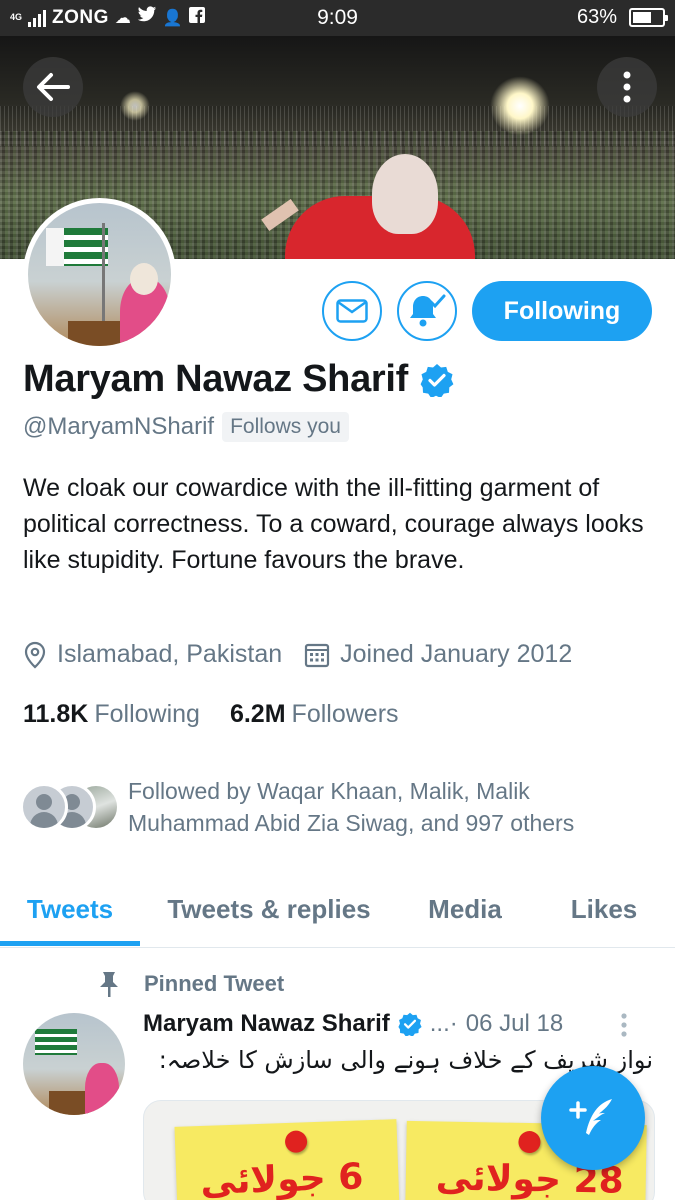 This screenshot has height=1200, width=675. Describe the element at coordinates (99, 274) in the screenshot. I see `profile-avatar` at that location.